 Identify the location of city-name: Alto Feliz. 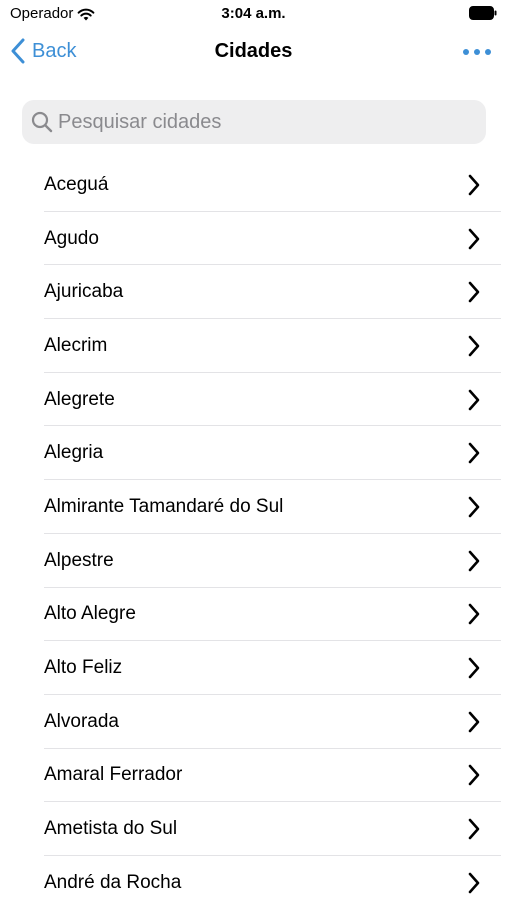
(83, 668).